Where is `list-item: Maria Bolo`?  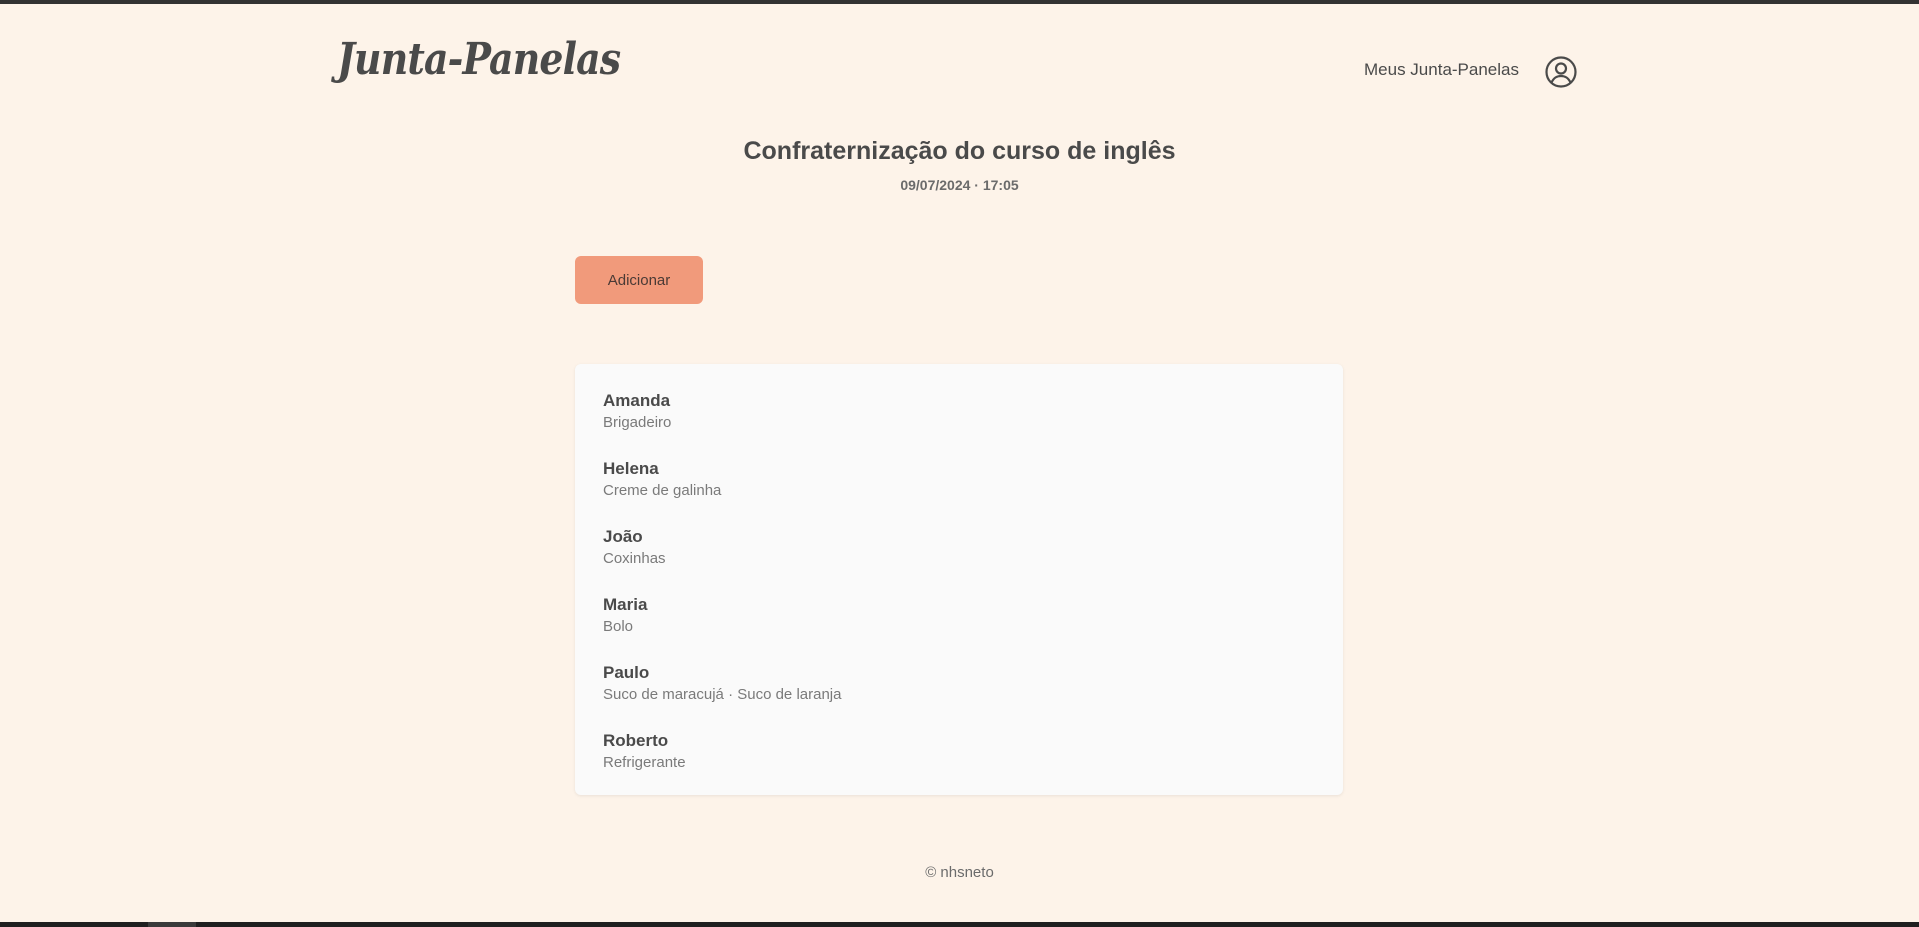 list-item: Maria Bolo is located at coordinates (953, 615).